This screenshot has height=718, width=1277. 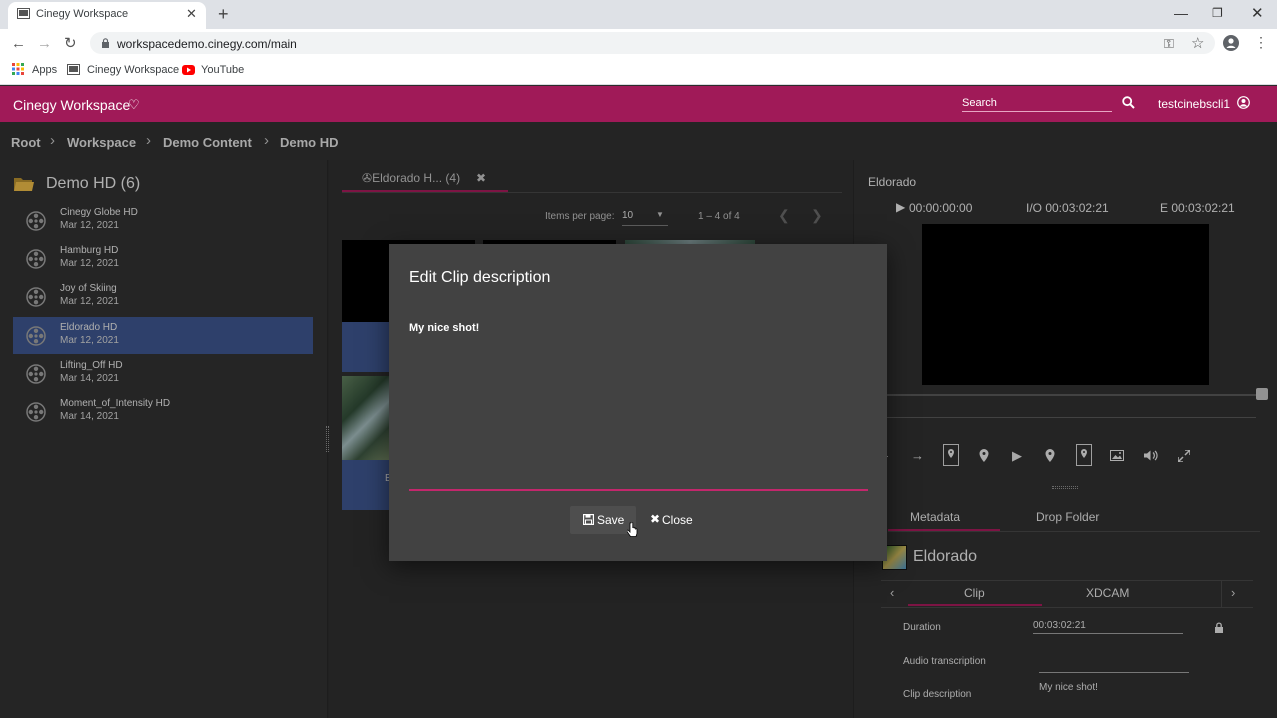 I want to click on lock-icon, so click(x=105, y=43).